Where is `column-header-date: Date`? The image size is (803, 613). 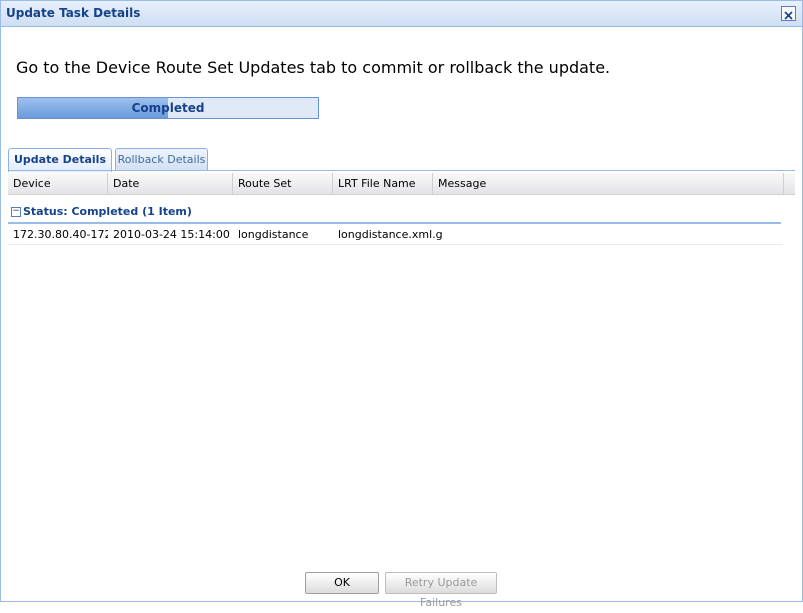
column-header-date: Date is located at coordinates (170, 183).